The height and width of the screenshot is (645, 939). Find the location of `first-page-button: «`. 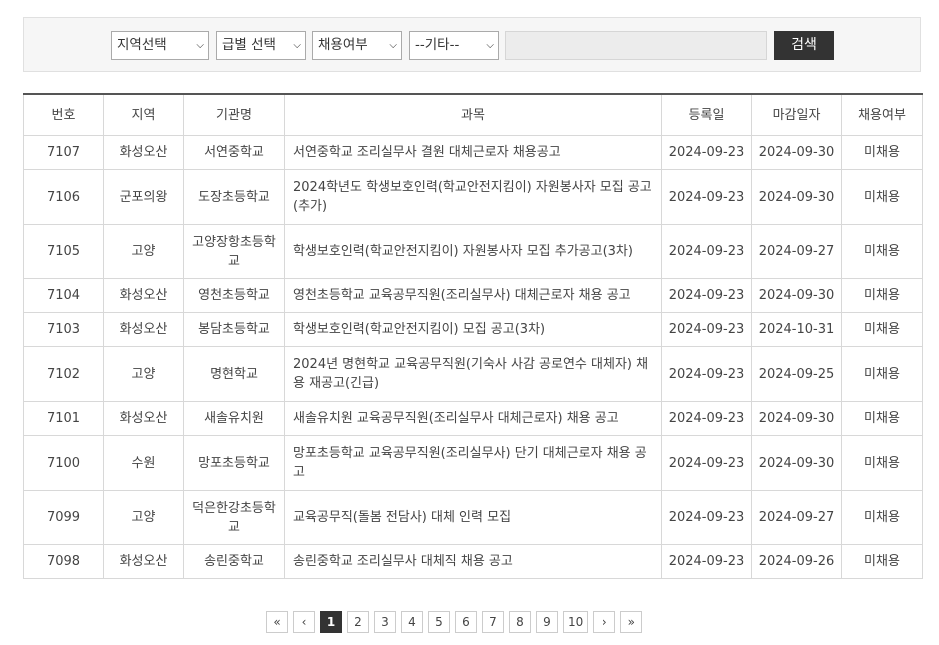

first-page-button: « is located at coordinates (277, 622).